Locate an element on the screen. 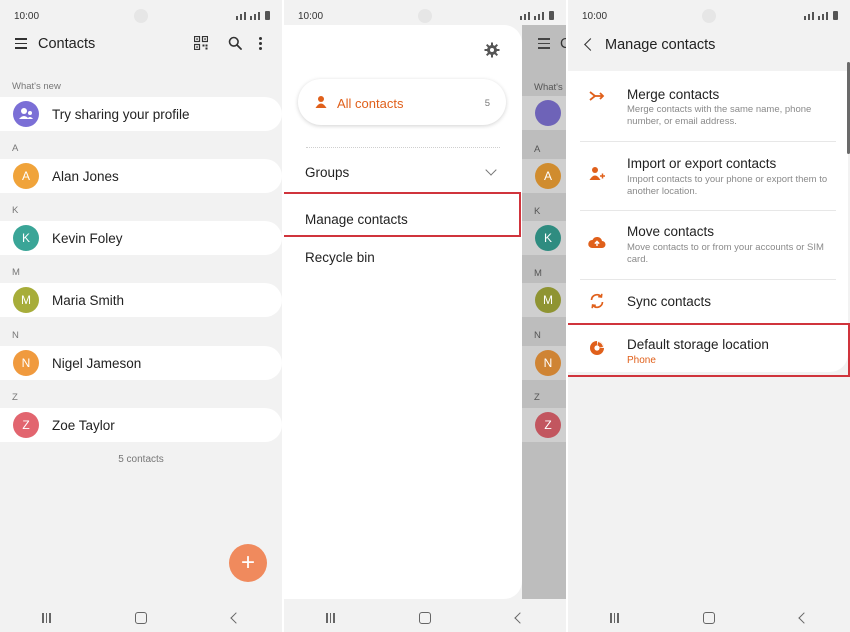 This screenshot has width=850, height=632. merge-icon is located at coordinates (597, 96).